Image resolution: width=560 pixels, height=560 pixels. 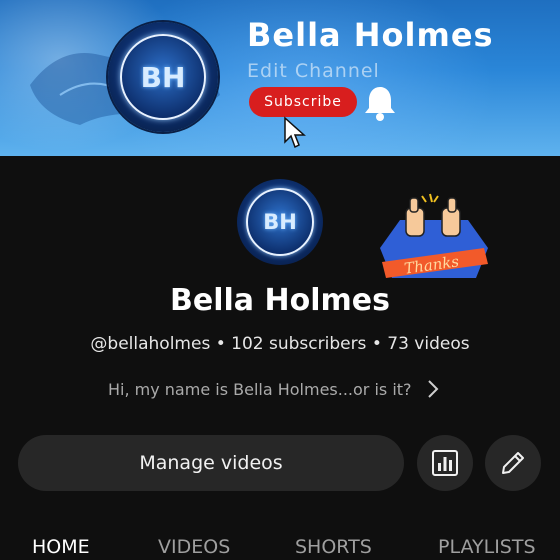 I want to click on banner-channel-name: Bella Holmes, so click(x=370, y=35).